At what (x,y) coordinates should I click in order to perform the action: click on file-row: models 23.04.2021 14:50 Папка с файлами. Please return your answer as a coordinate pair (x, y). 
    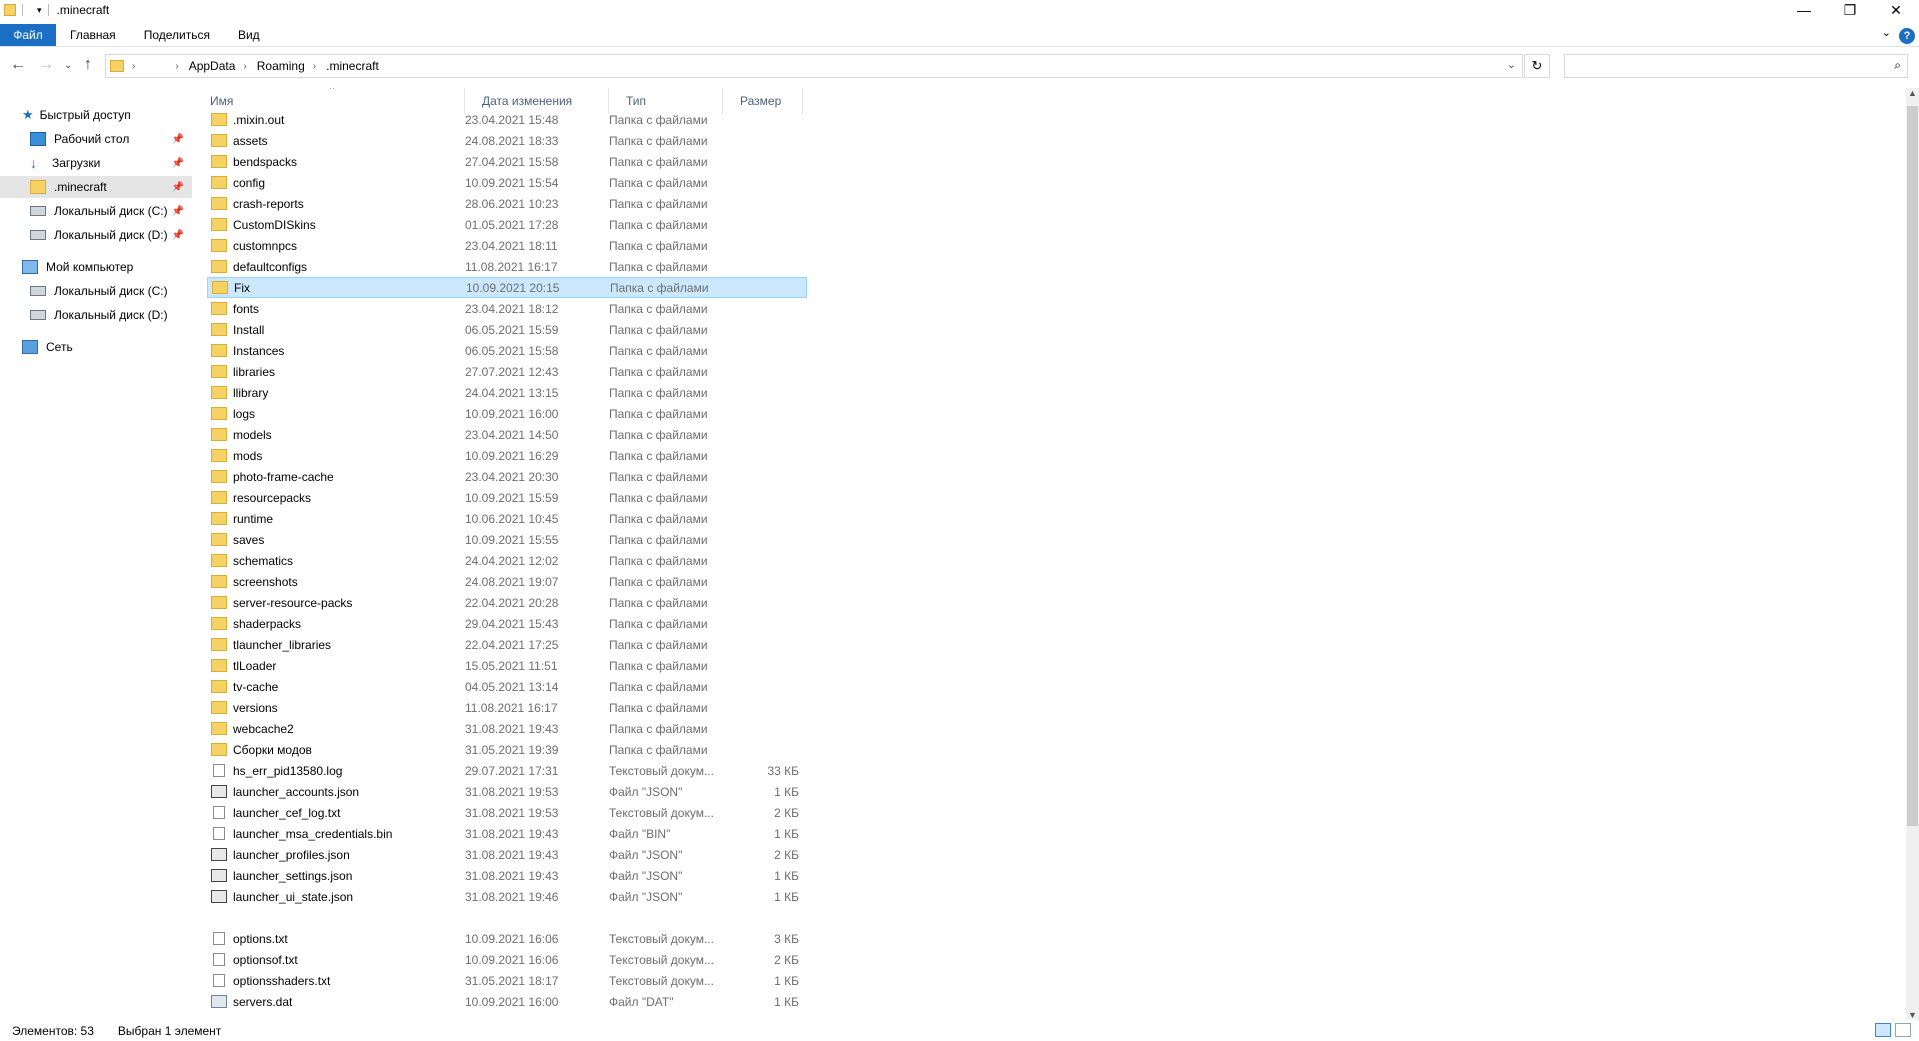
    Looking at the image, I should click on (507, 434).